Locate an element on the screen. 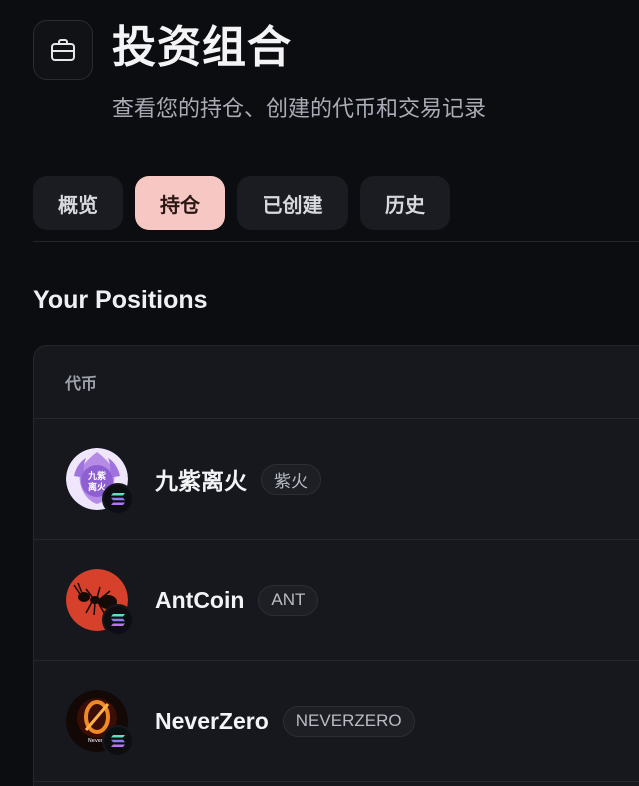  token-avatar-wrap: 九紫 离火 is located at coordinates (100, 481).